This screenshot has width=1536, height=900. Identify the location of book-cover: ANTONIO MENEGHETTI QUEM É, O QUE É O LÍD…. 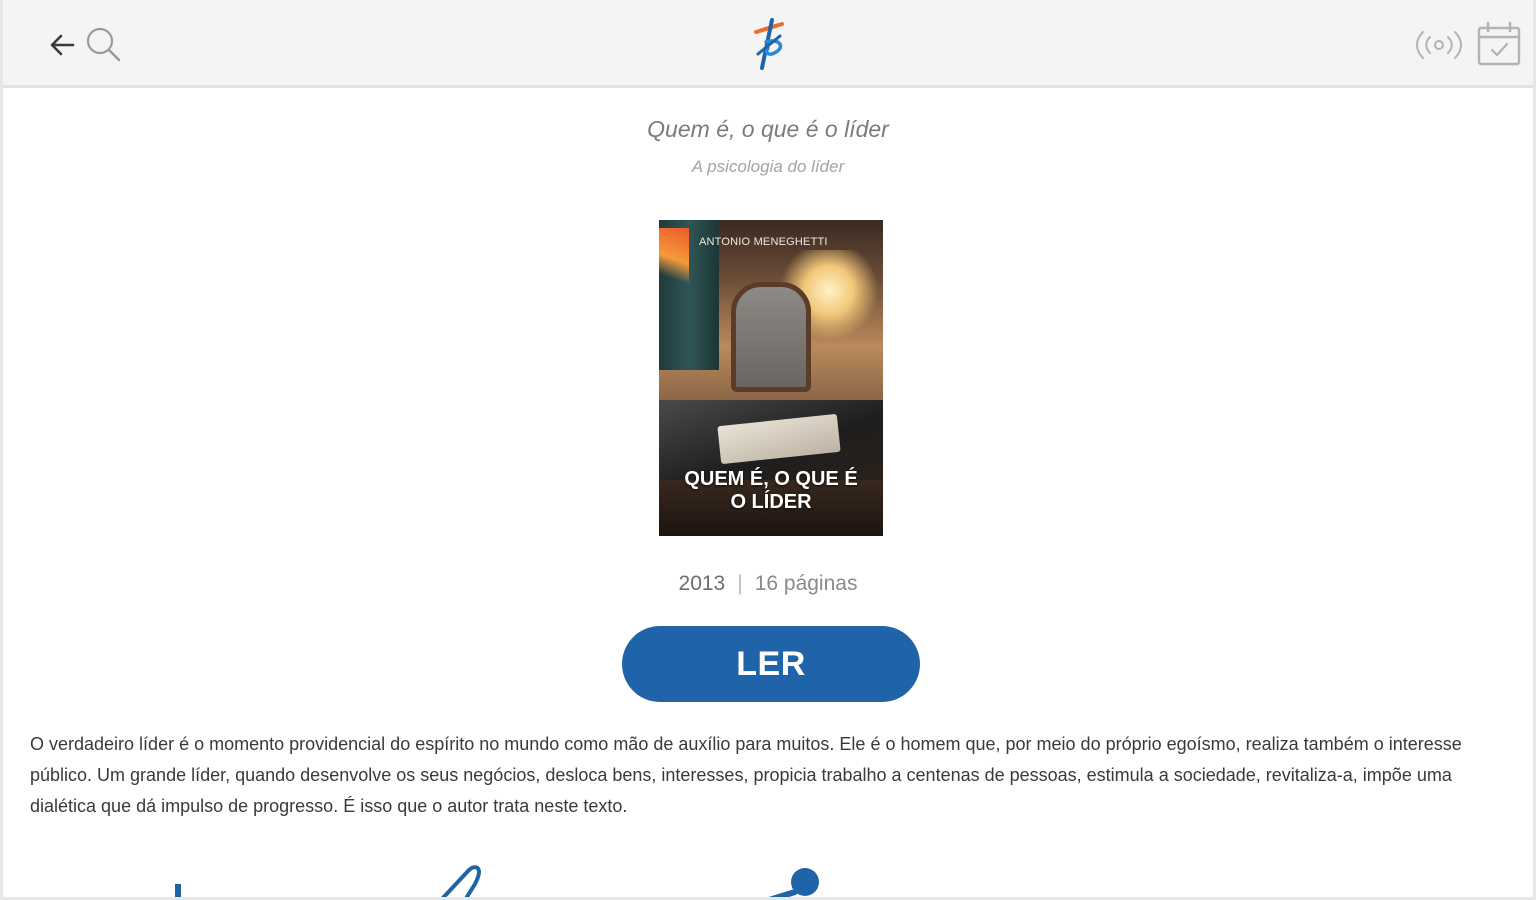
(771, 378).